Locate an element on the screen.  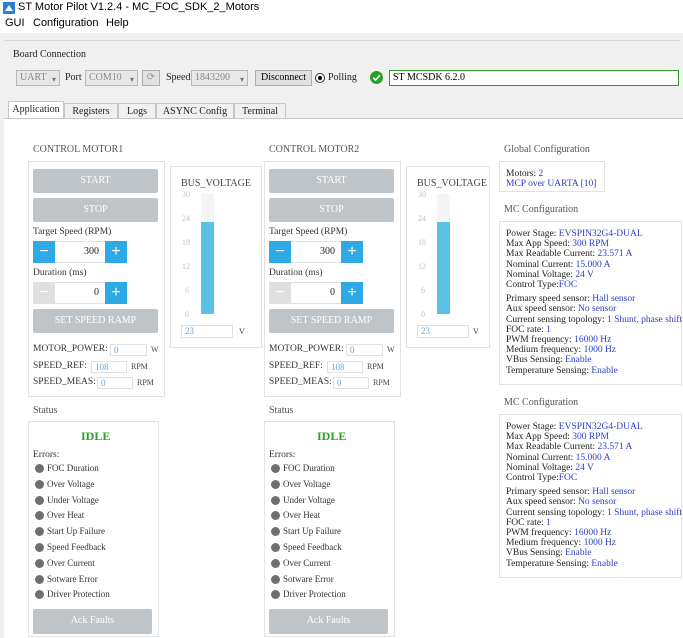
config-line: Control Type:FOC is located at coordinates (541, 285).